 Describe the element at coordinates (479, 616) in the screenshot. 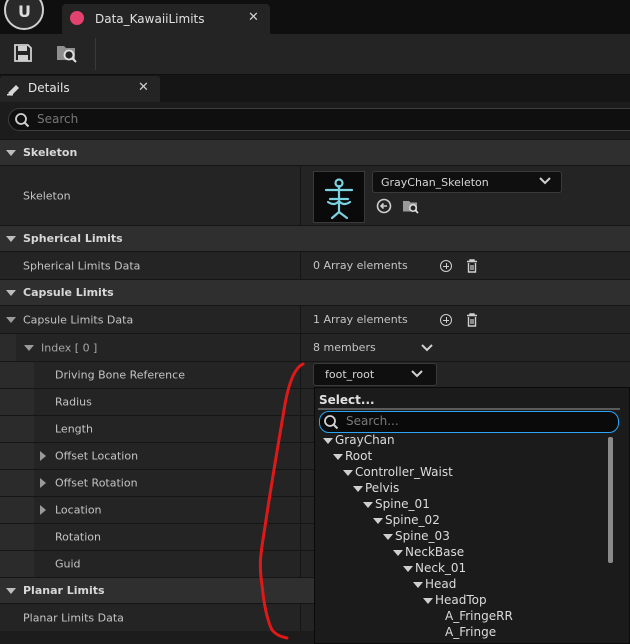

I see `bone-name: A_FringeRR` at that location.